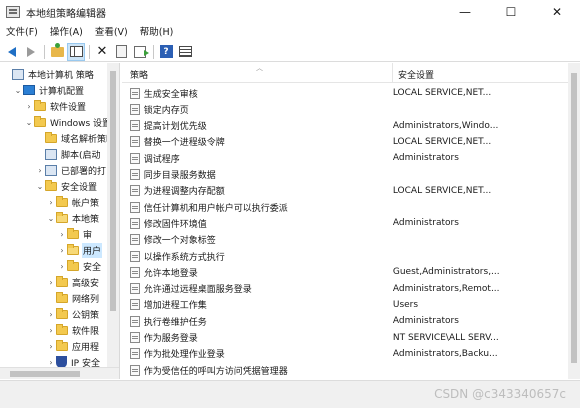  I want to click on tree-item: ⌄ 计算机配置, so click(49, 90).